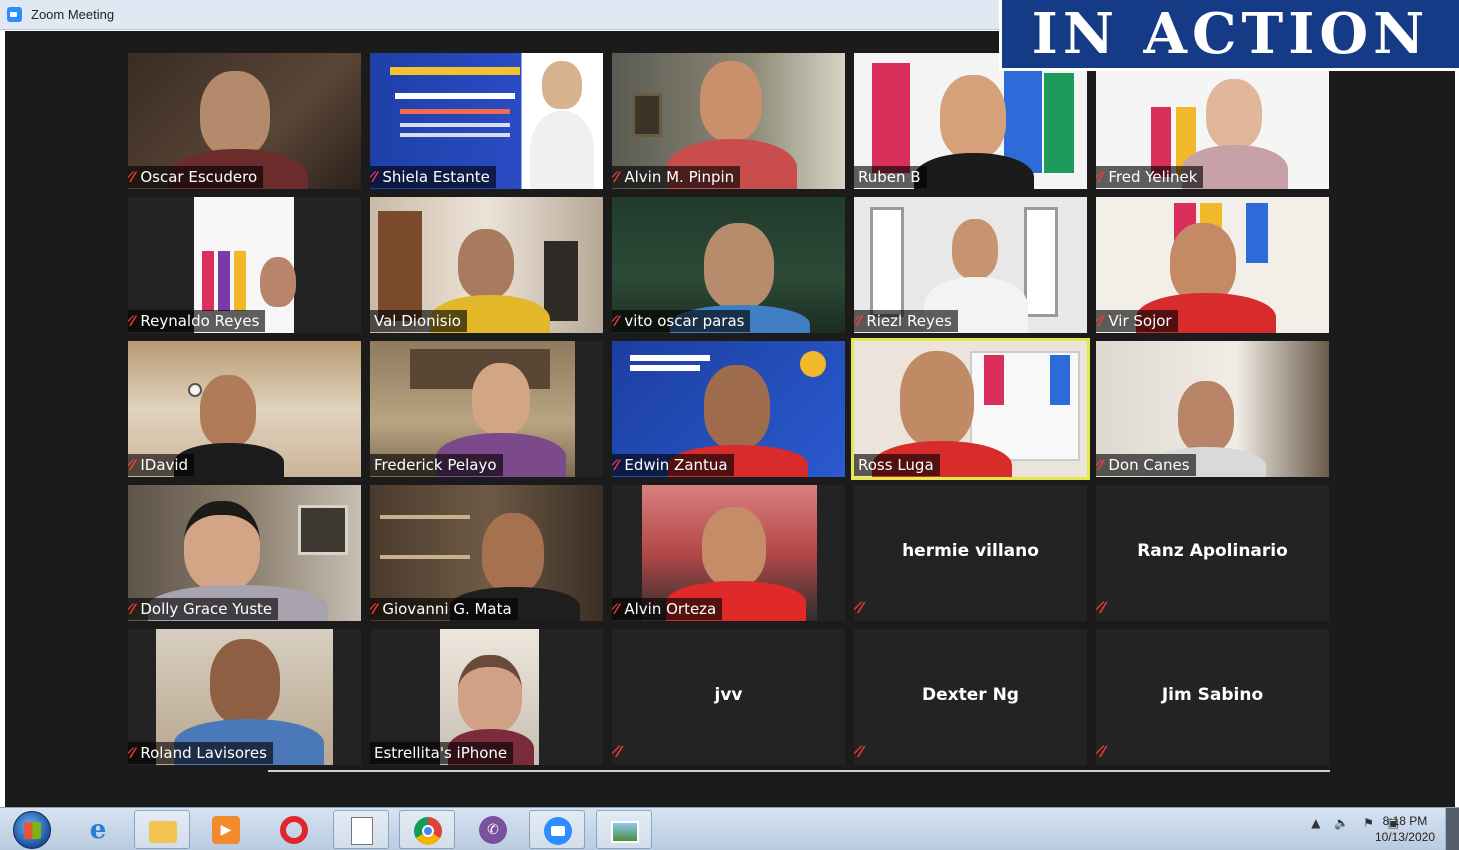 This screenshot has width=1459, height=850. What do you see at coordinates (32, 830) in the screenshot?
I see `start-button` at bounding box center [32, 830].